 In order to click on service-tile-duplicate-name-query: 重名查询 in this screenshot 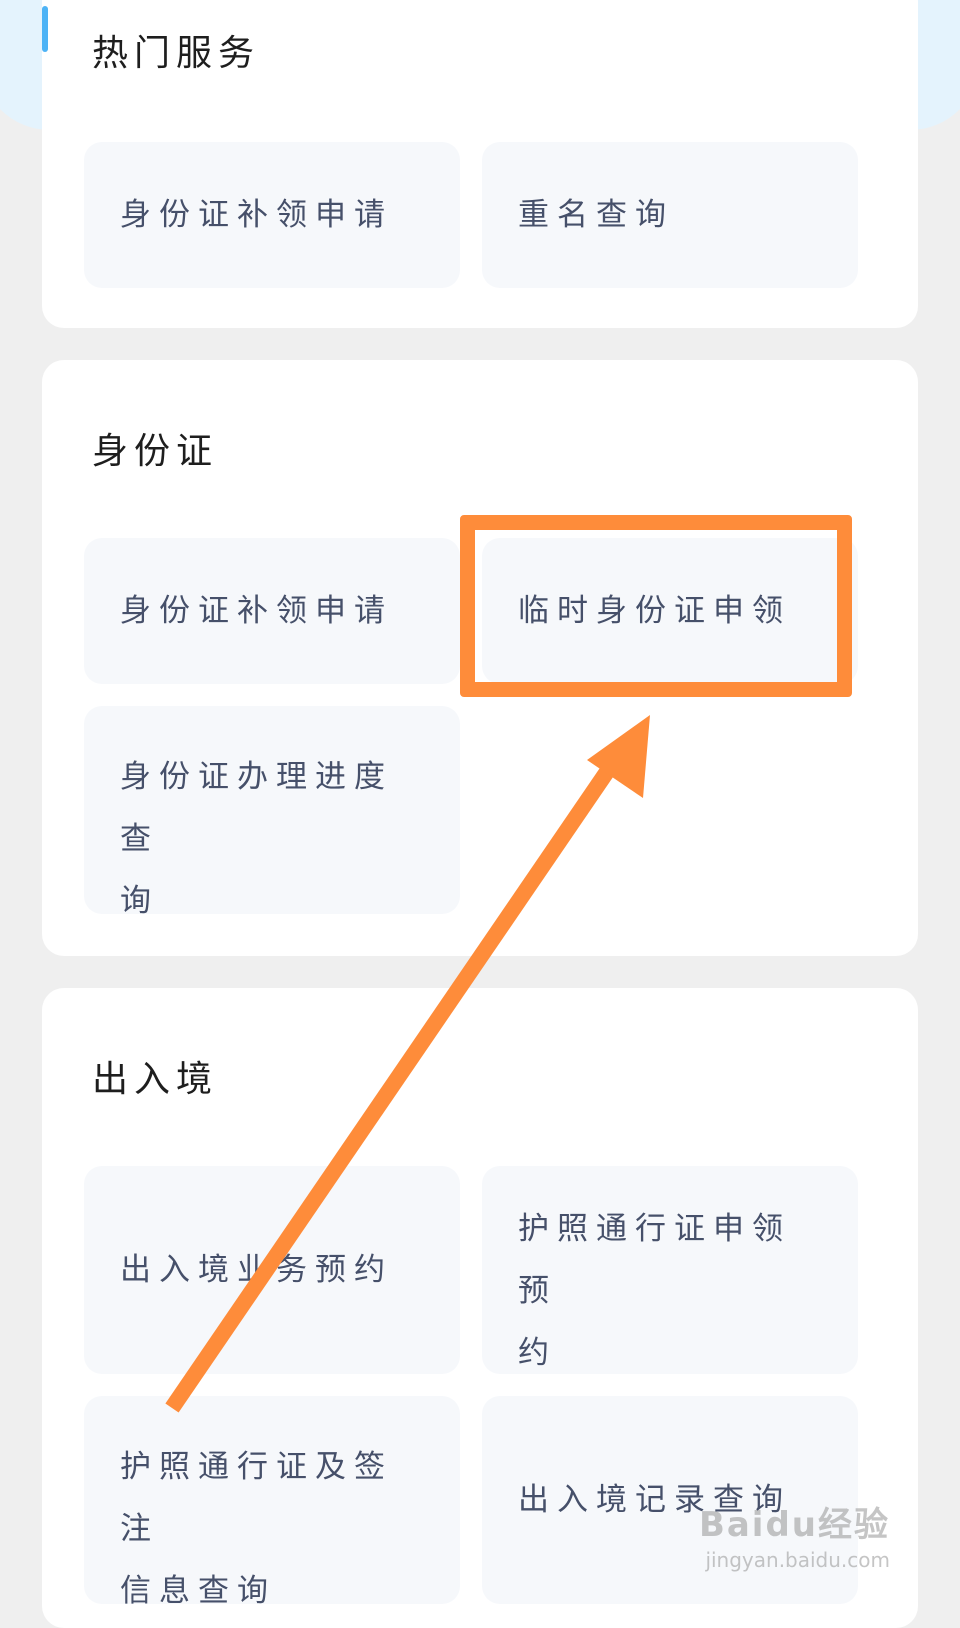, I will do `click(670, 215)`.